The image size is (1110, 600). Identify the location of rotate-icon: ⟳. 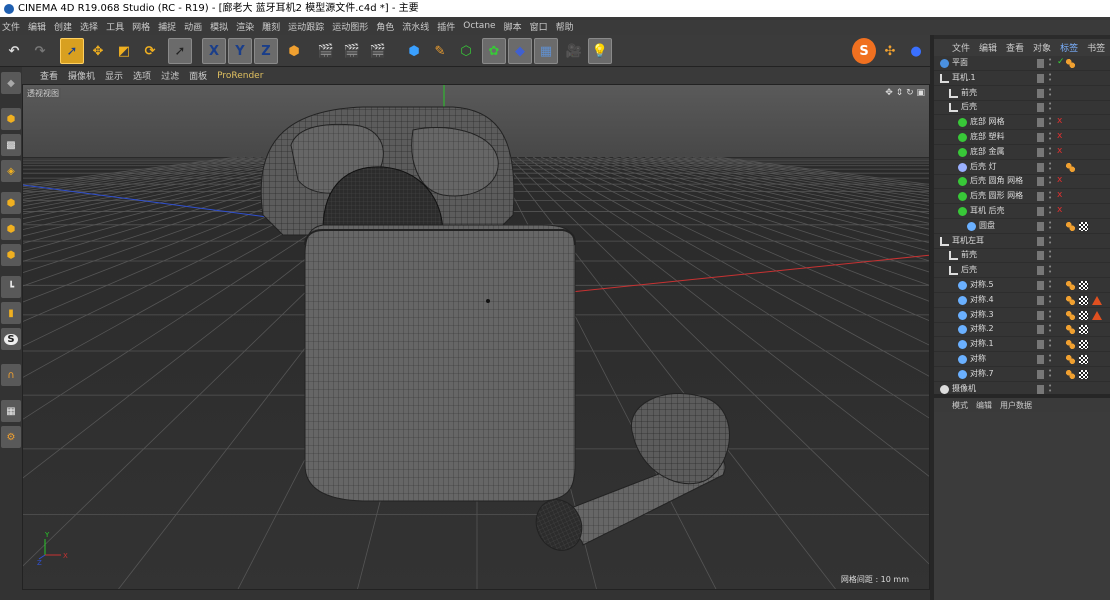
(150, 51).